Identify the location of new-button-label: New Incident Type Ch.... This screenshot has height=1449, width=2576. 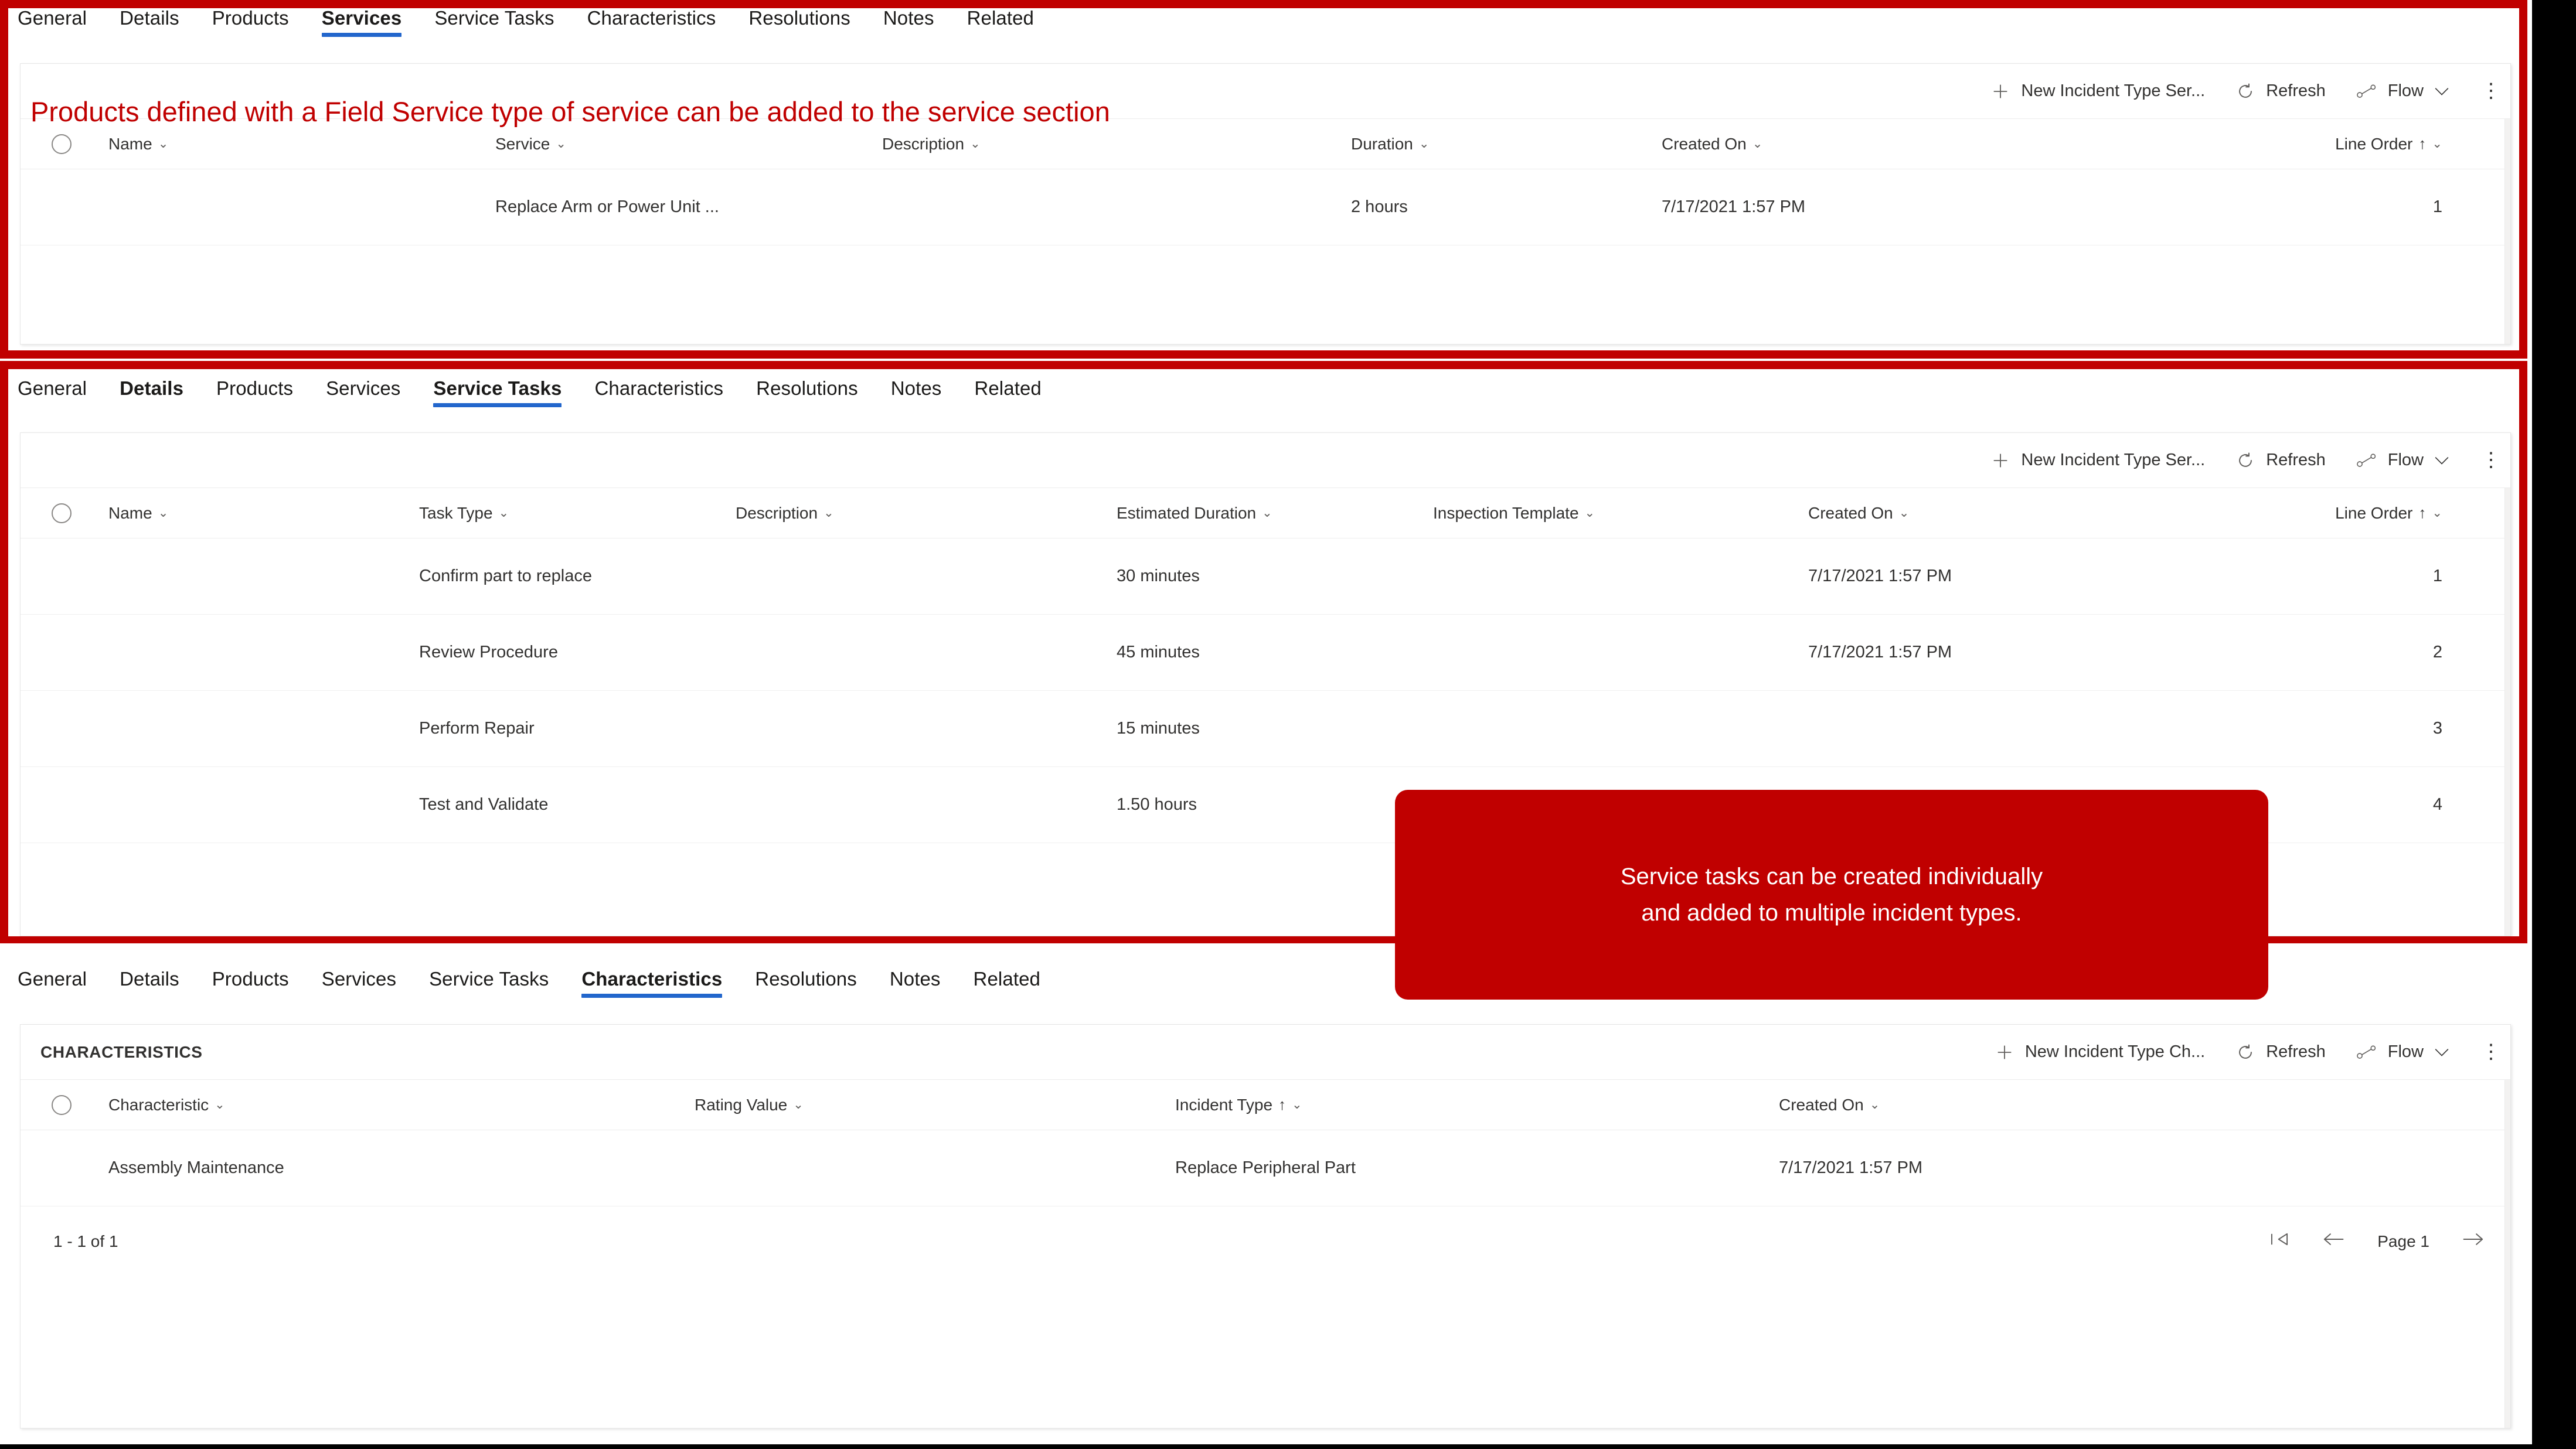
(2115, 1051).